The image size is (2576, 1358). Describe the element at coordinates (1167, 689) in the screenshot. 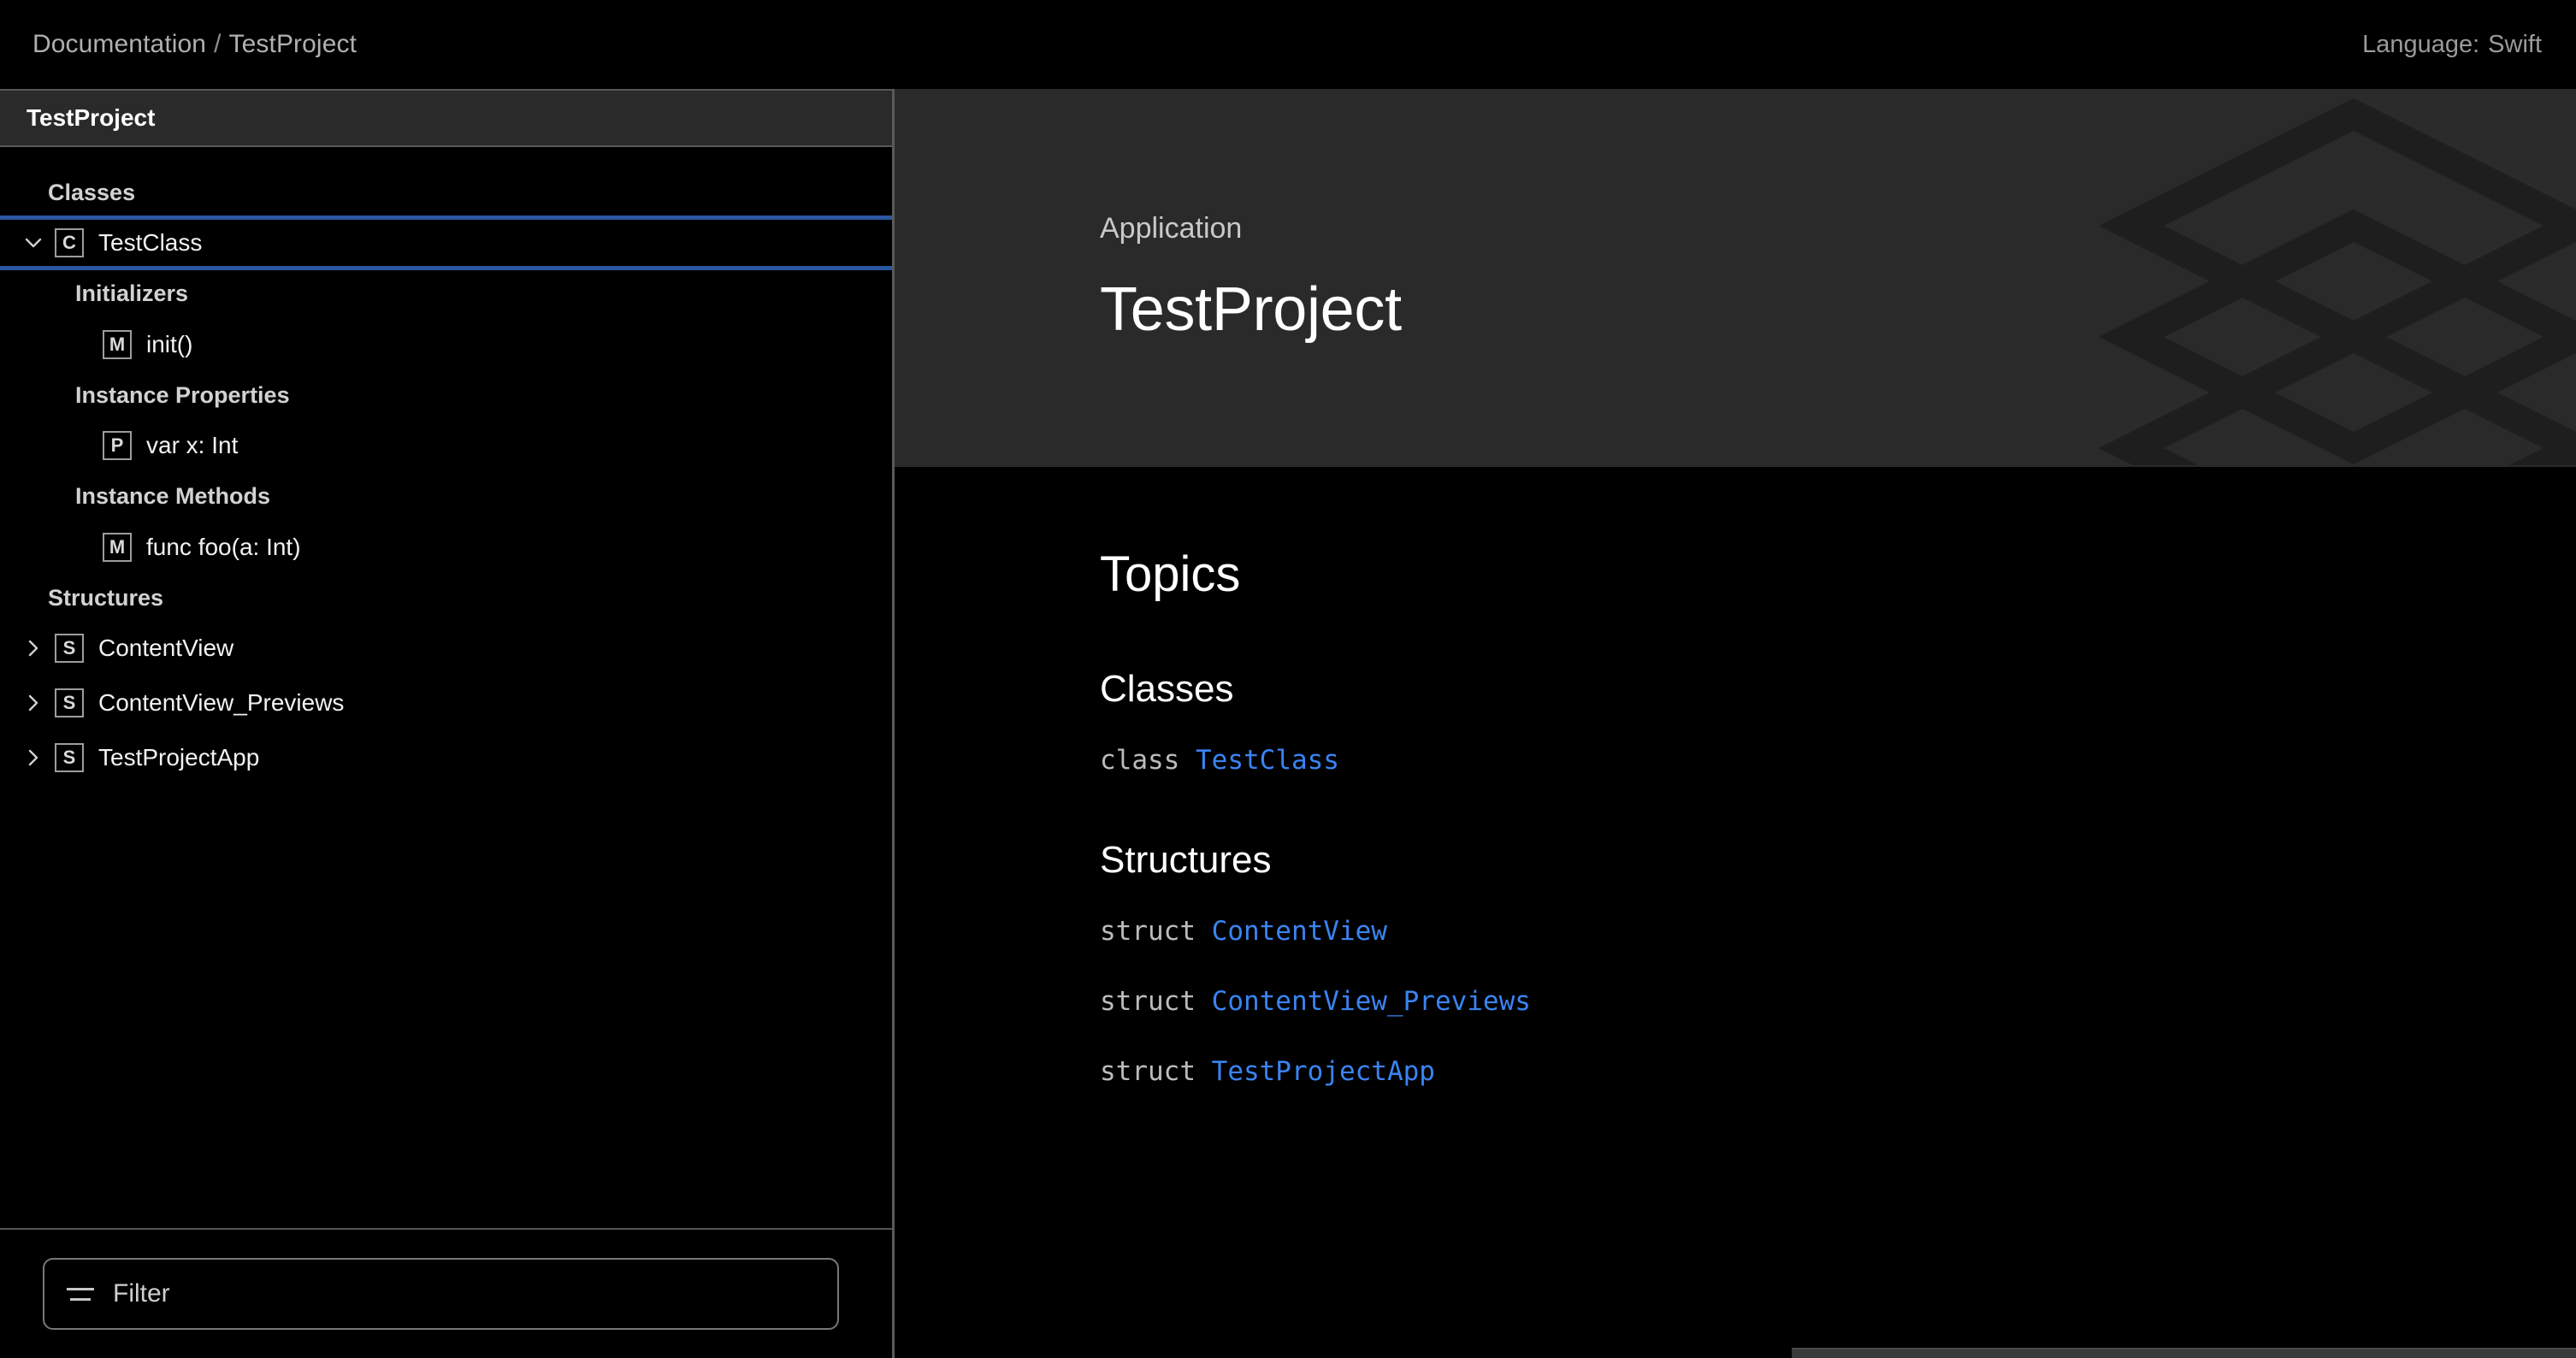

I see `section-heading: Classes` at that location.